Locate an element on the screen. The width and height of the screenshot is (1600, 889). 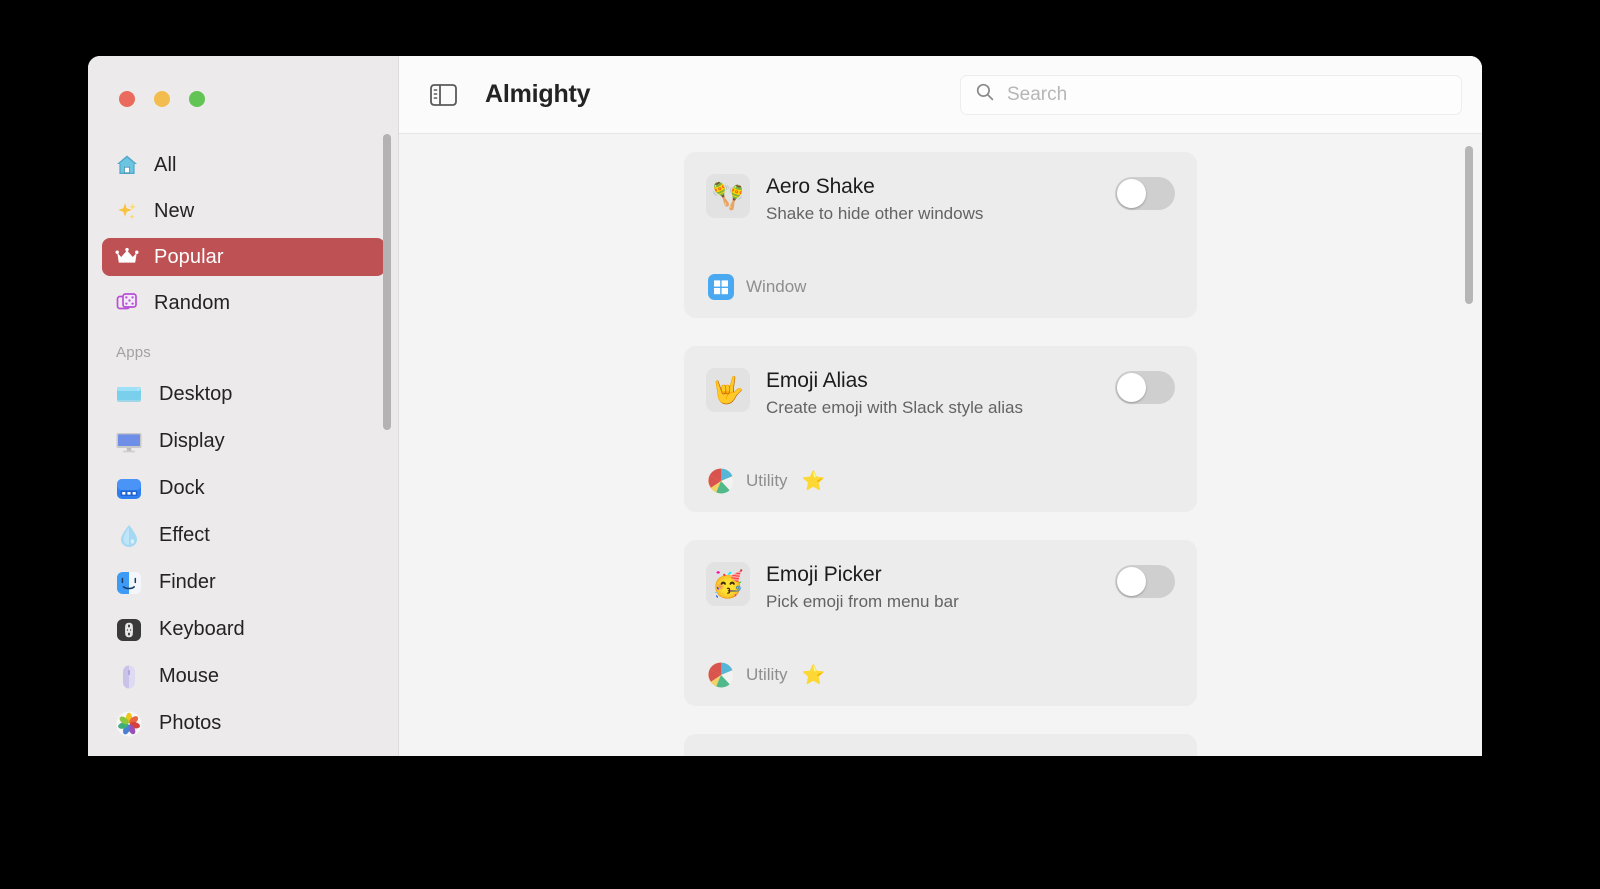
sidebar-item-all: All is located at coordinates (243, 165).